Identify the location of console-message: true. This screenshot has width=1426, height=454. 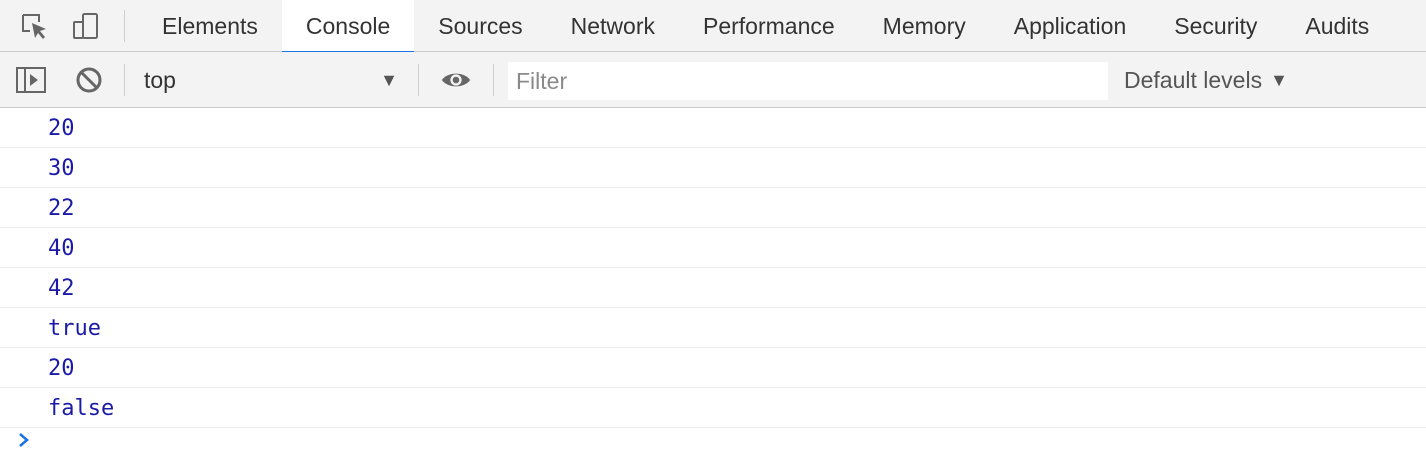
(713, 328).